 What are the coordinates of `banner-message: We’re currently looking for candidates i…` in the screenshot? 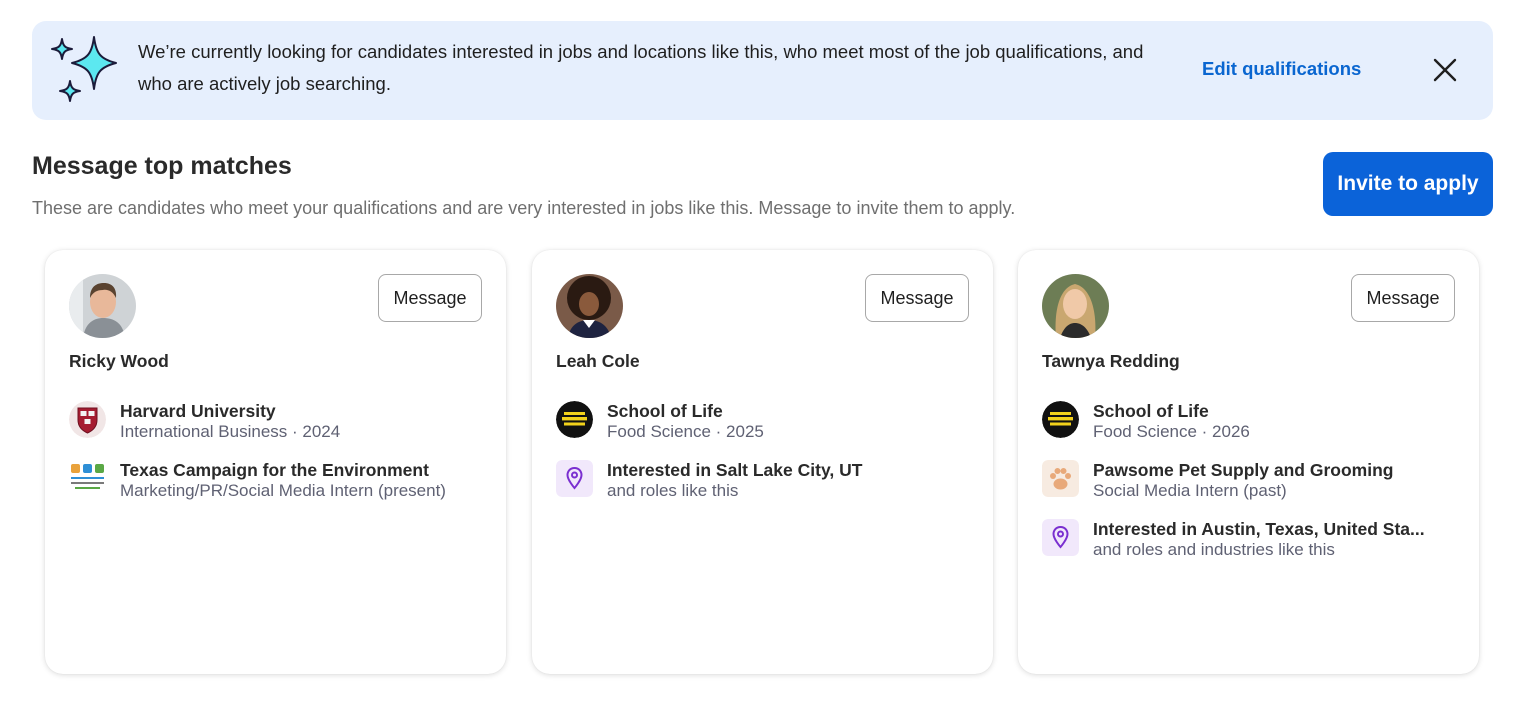 It's located at (641, 67).